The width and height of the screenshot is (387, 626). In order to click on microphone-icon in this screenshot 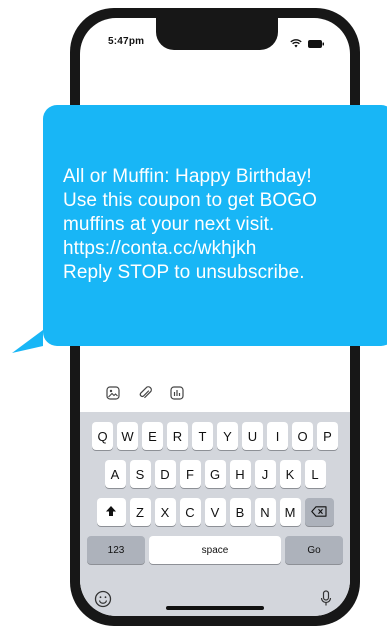, I will do `click(326, 601)`.